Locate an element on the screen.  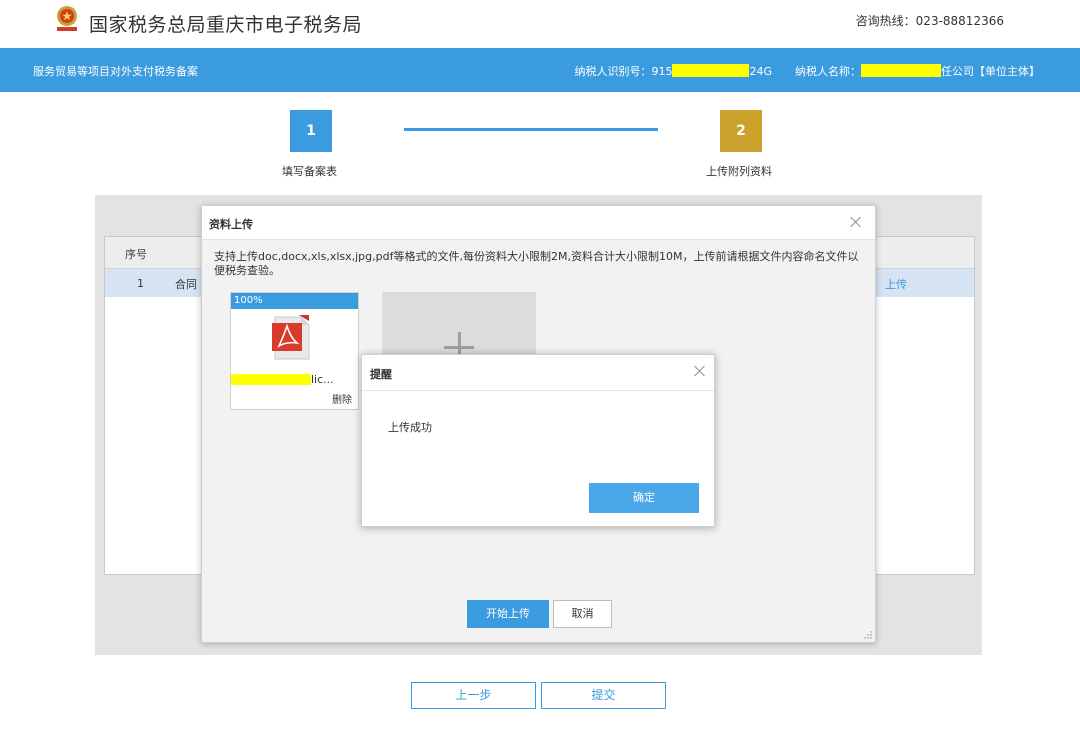
top-header: 国家税务总局重庆市电子税务局 咨询热线：023-88812366 is located at coordinates (540, 24).